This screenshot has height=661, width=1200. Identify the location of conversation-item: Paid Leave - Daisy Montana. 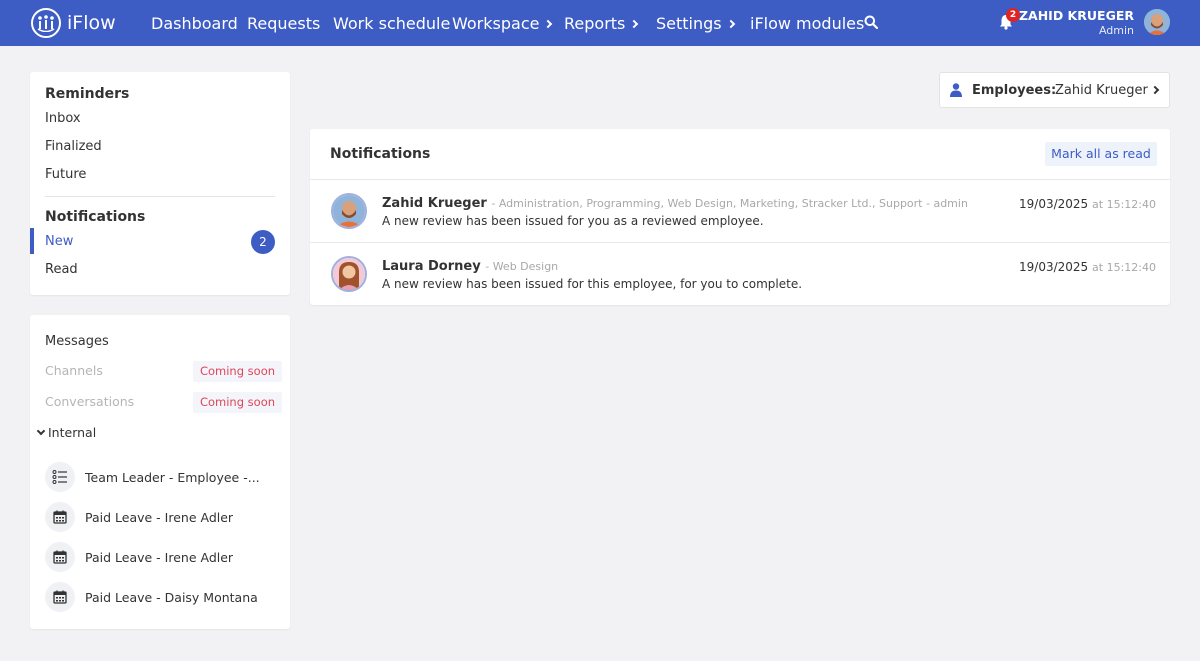
(151, 597).